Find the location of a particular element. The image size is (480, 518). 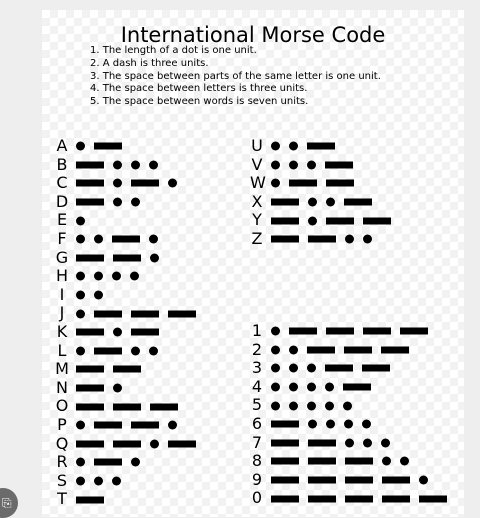

morse-character: V is located at coordinates (257, 164).